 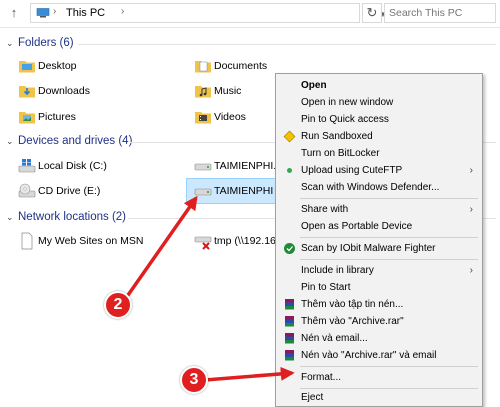 I want to click on folder-label: Documents, so click(x=241, y=66).